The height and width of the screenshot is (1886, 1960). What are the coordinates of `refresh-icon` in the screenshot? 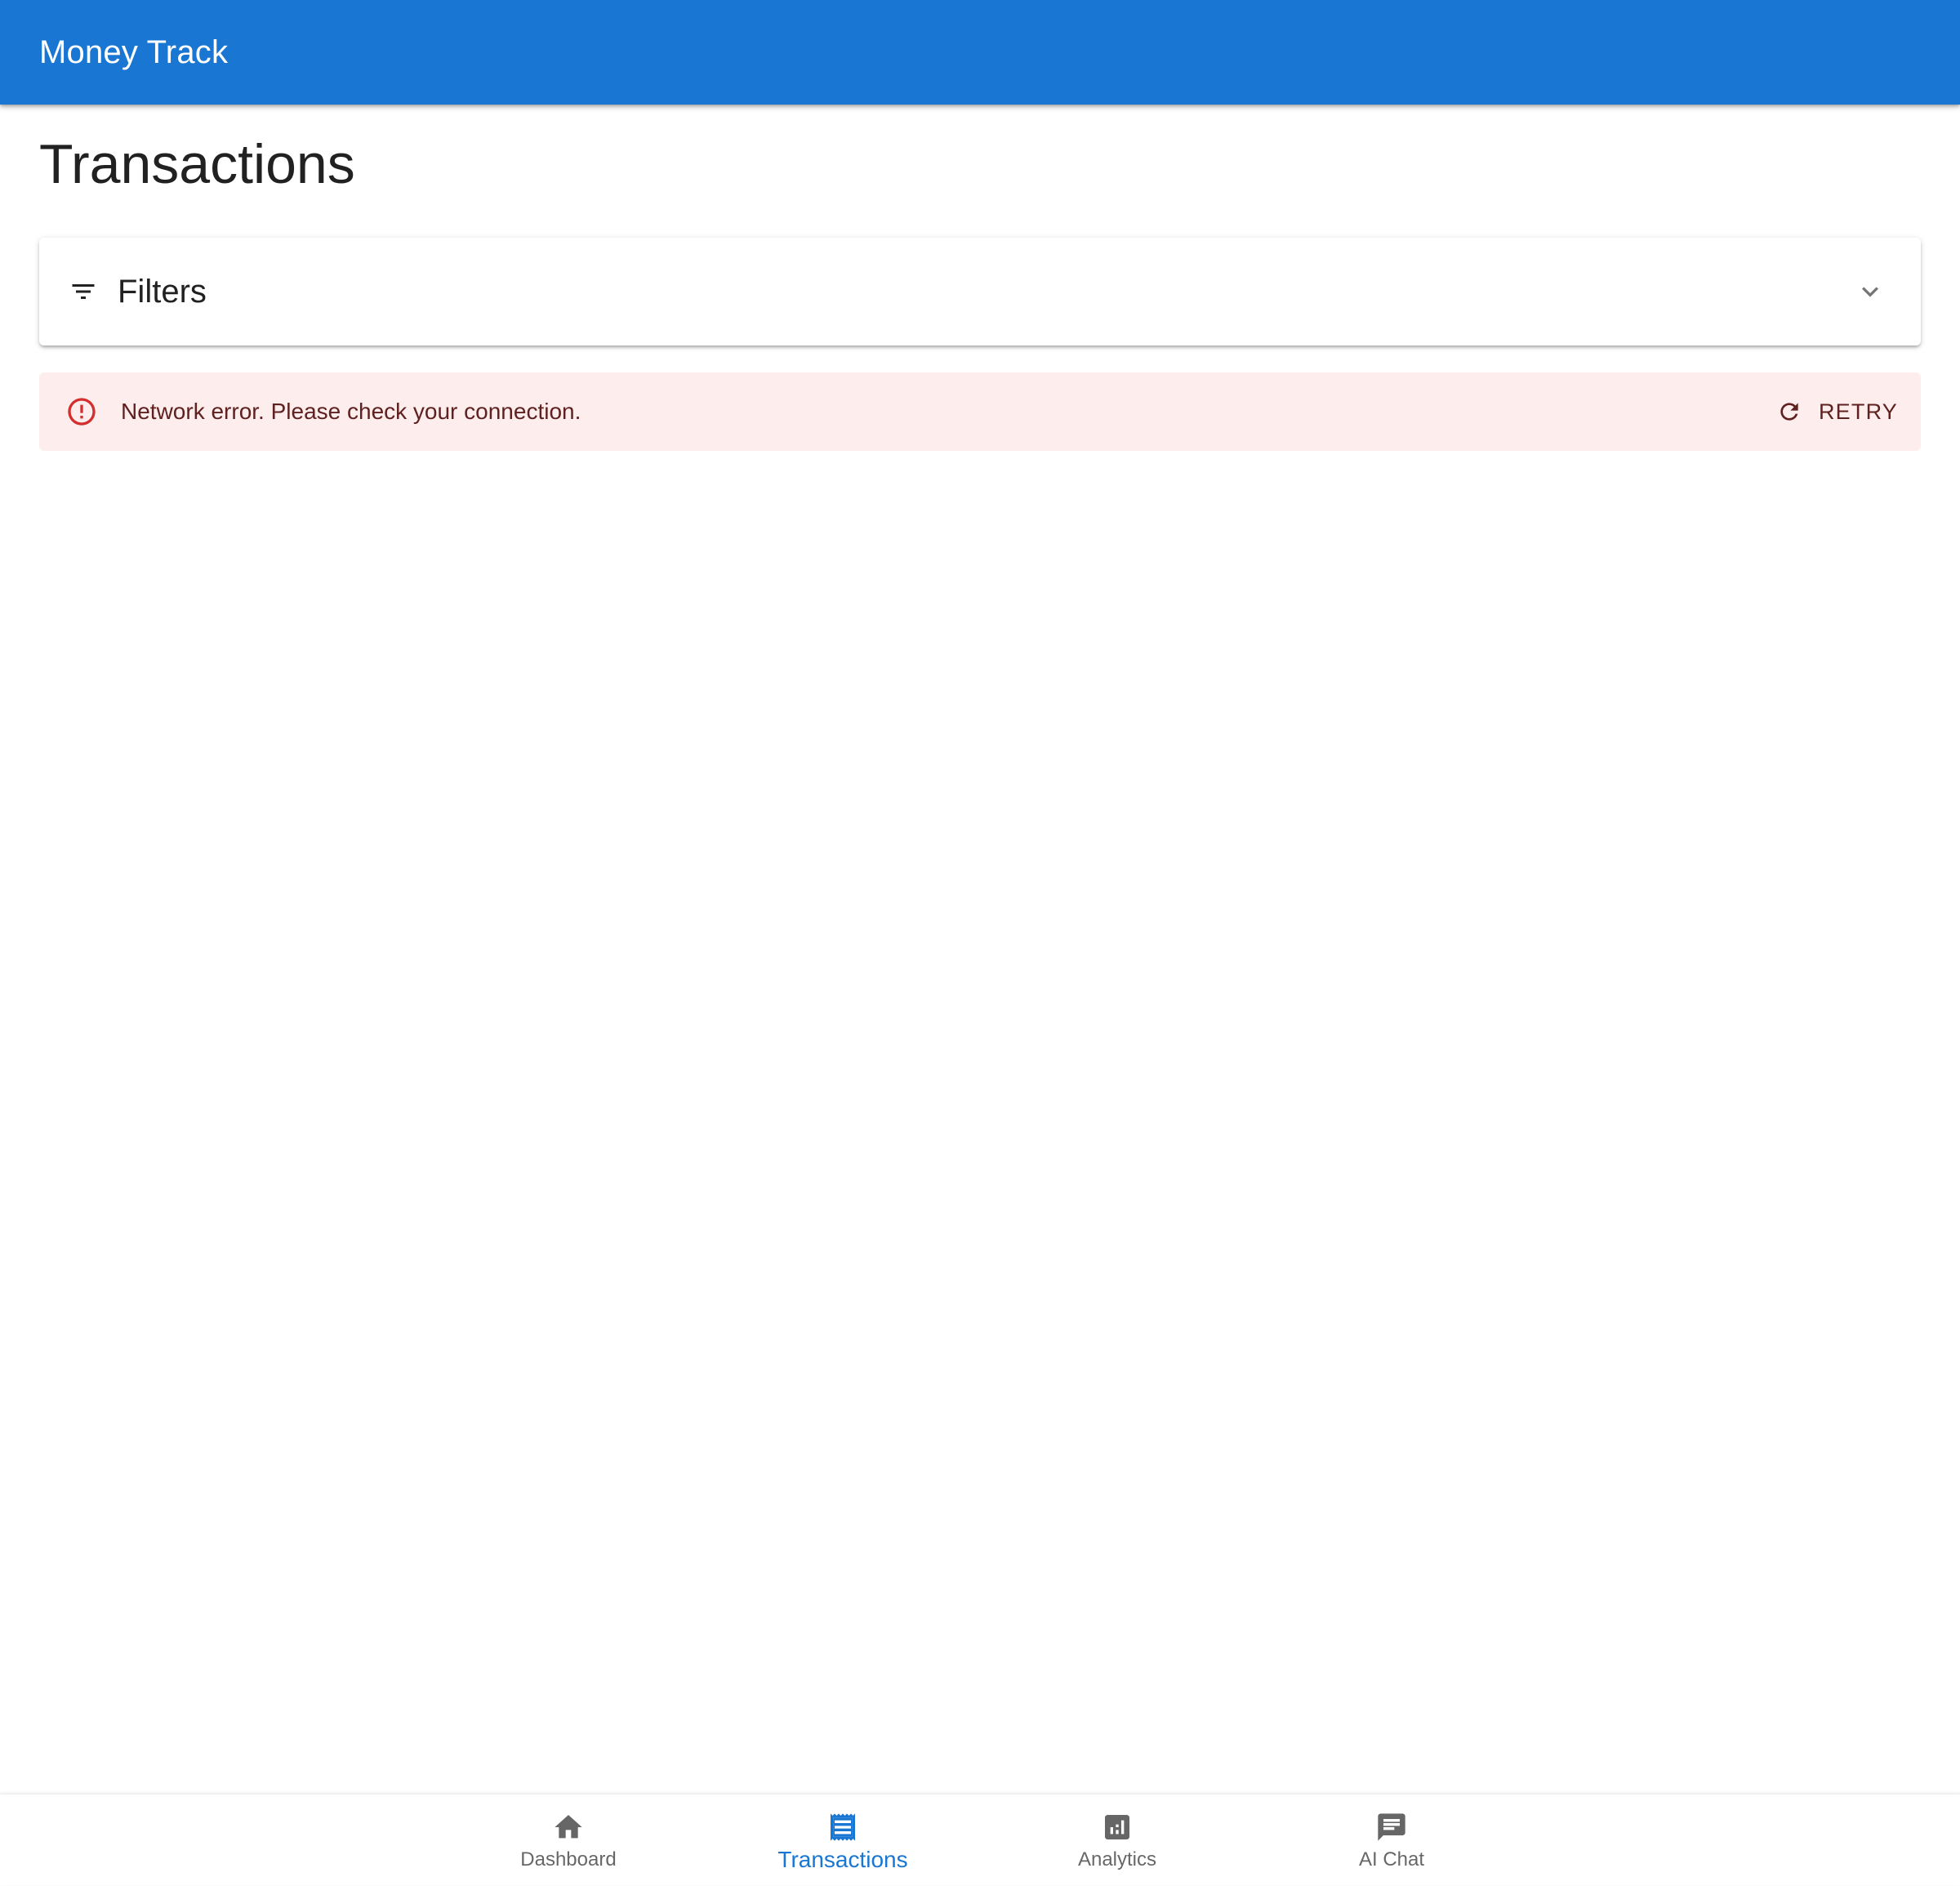 It's located at (1789, 412).